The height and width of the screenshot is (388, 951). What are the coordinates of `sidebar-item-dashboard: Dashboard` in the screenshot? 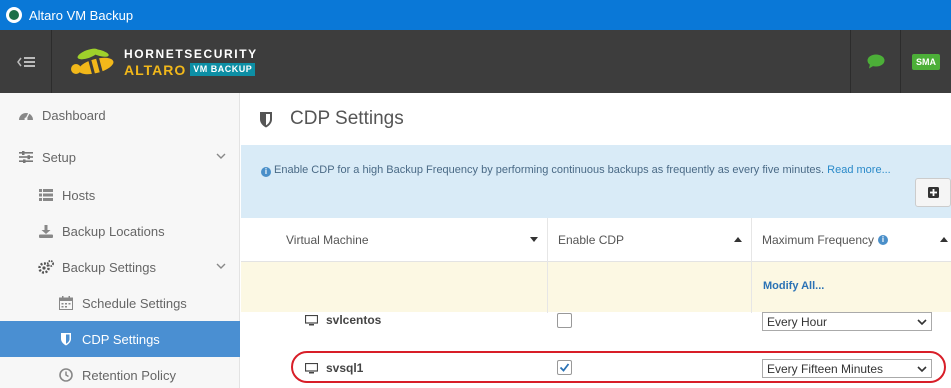 It's located at (120, 115).